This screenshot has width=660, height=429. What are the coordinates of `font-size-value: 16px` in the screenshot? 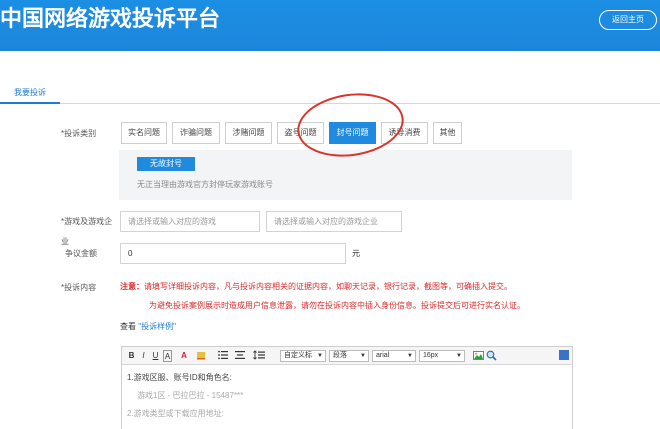 It's located at (431, 355).